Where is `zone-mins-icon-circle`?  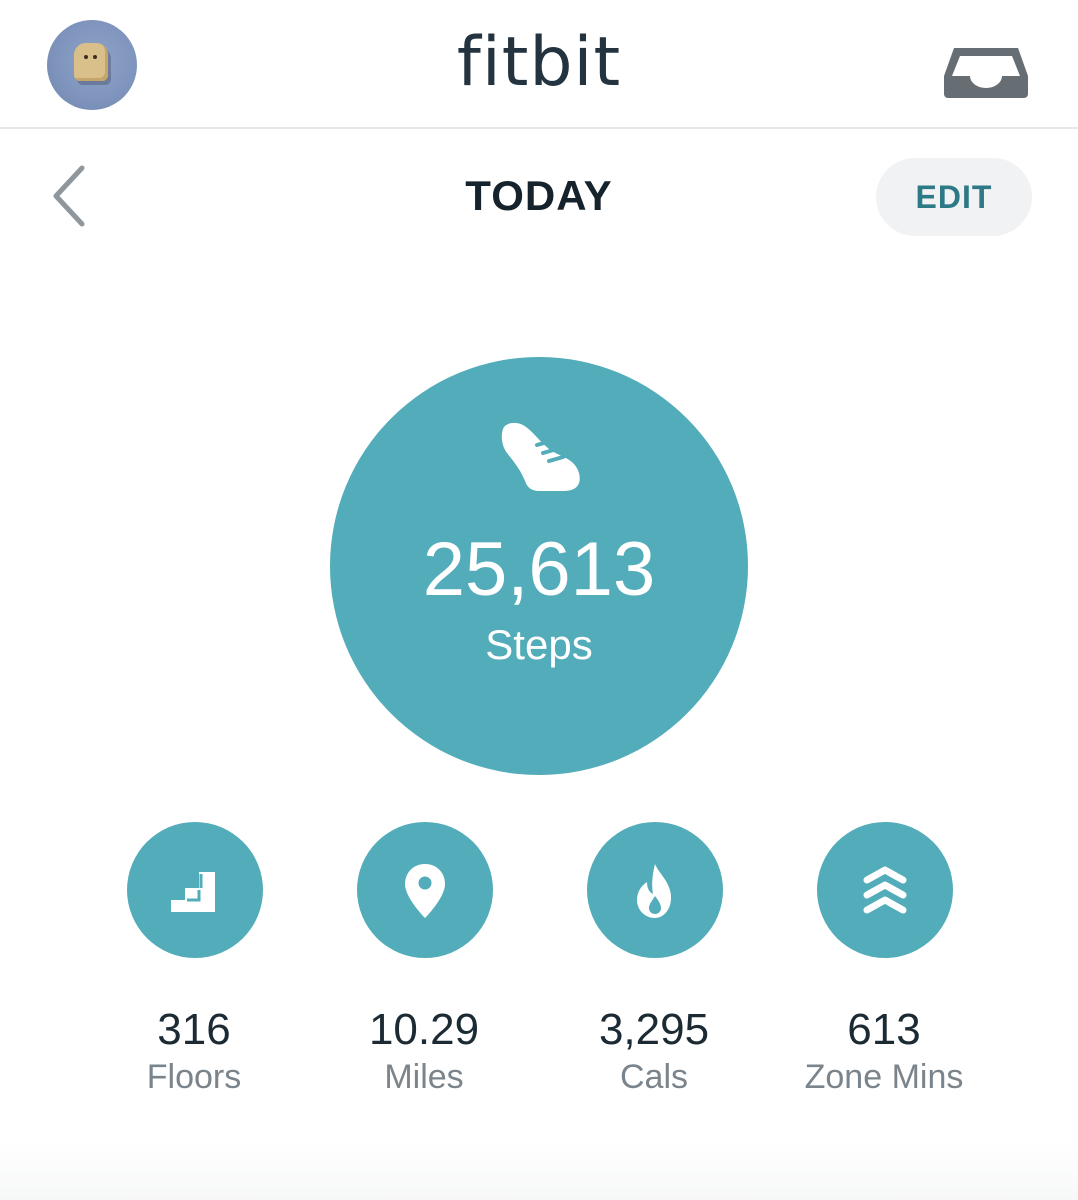
zone-mins-icon-circle is located at coordinates (885, 890).